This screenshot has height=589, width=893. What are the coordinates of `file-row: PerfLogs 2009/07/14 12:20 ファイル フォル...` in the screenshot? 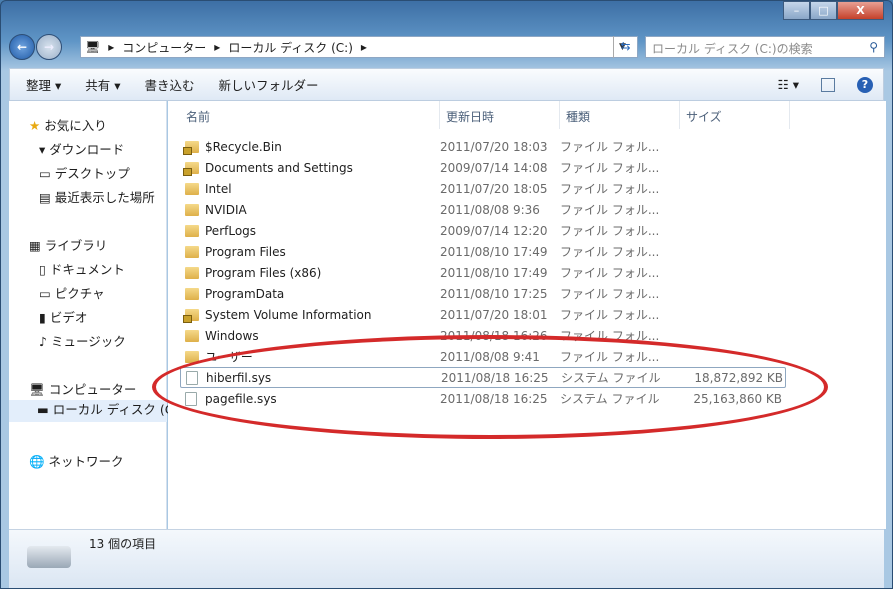 It's located at (483, 230).